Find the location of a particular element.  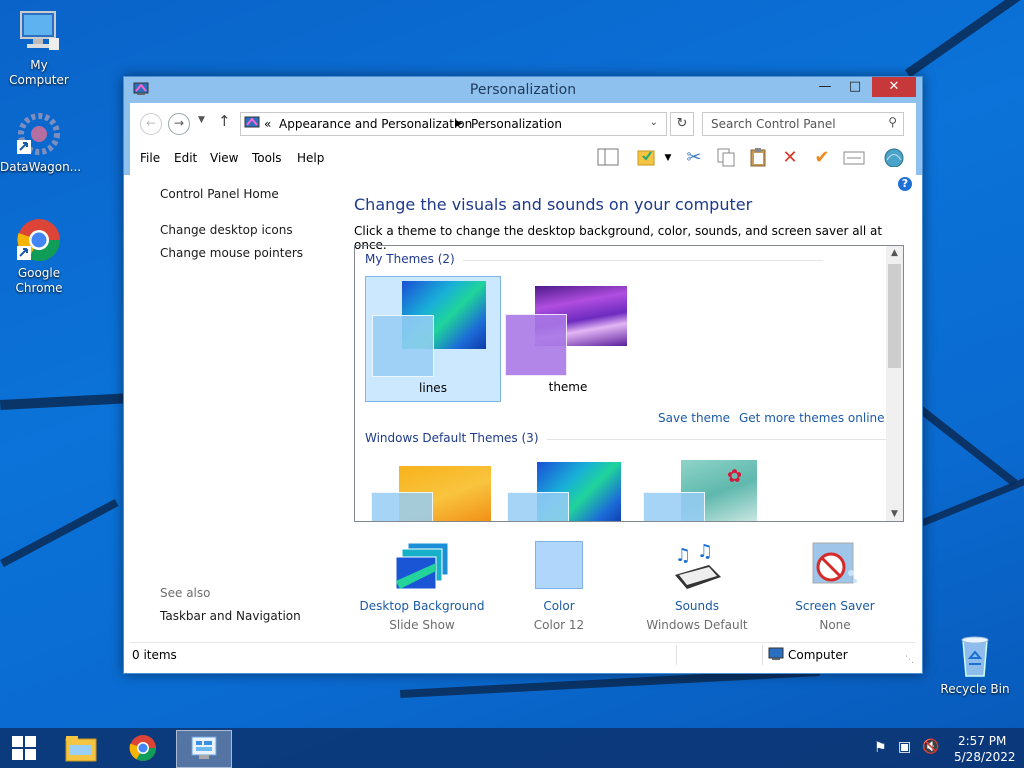

menu-tools: Tools is located at coordinates (267, 158).